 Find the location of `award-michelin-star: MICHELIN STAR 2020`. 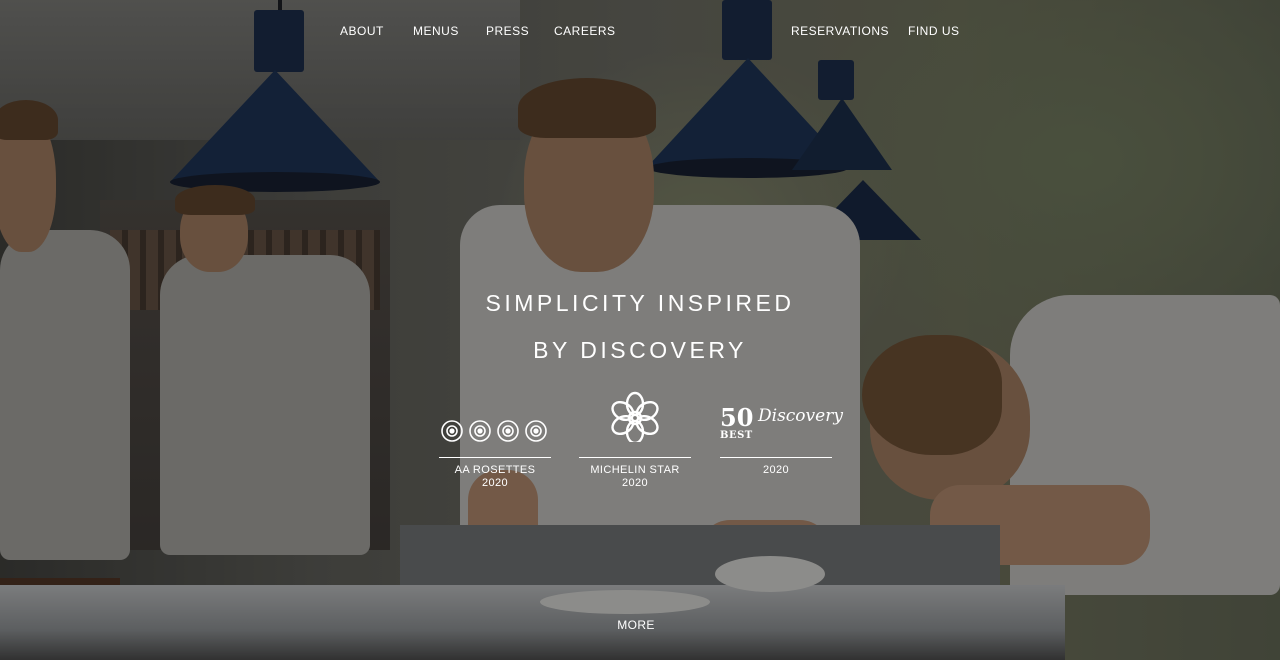

award-michelin-star: MICHELIN STAR 2020 is located at coordinates (635, 440).